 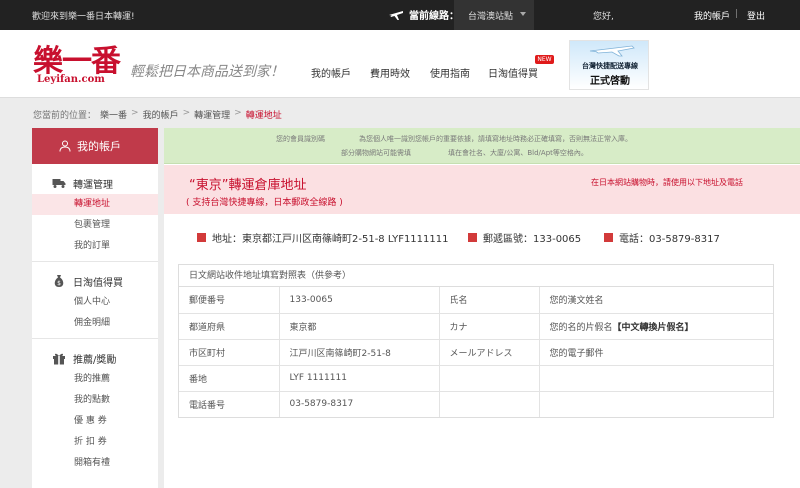 I want to click on breadcrumb-transit: 轉運管理, so click(x=212, y=114).